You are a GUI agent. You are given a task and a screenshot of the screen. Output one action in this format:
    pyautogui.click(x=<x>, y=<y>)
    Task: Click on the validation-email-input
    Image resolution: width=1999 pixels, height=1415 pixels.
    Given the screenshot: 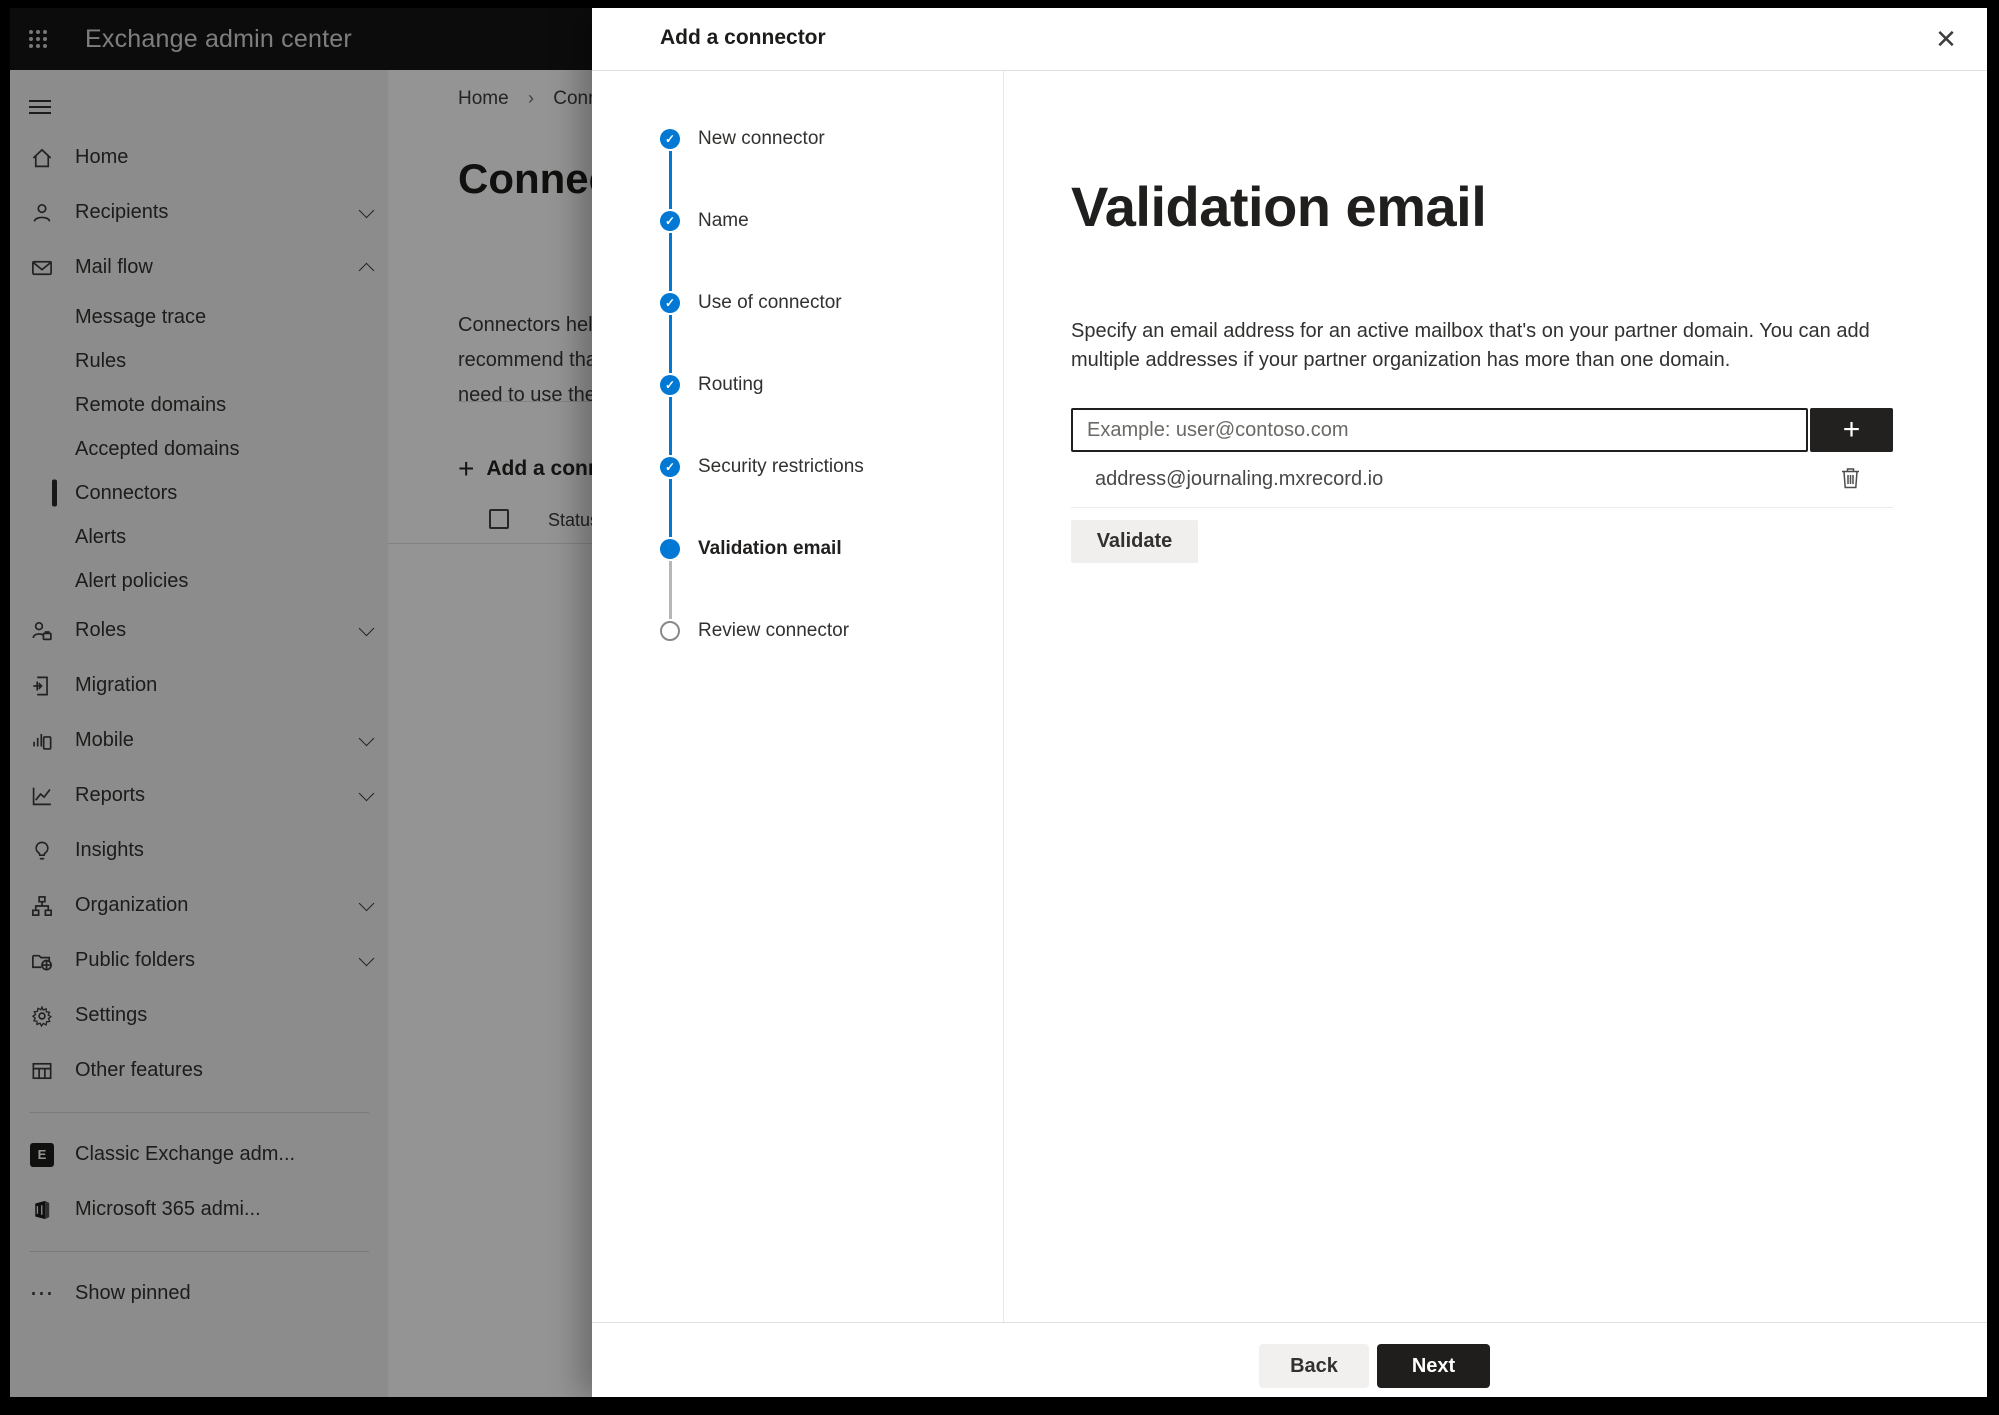 What is the action you would take?
    pyautogui.click(x=1439, y=430)
    